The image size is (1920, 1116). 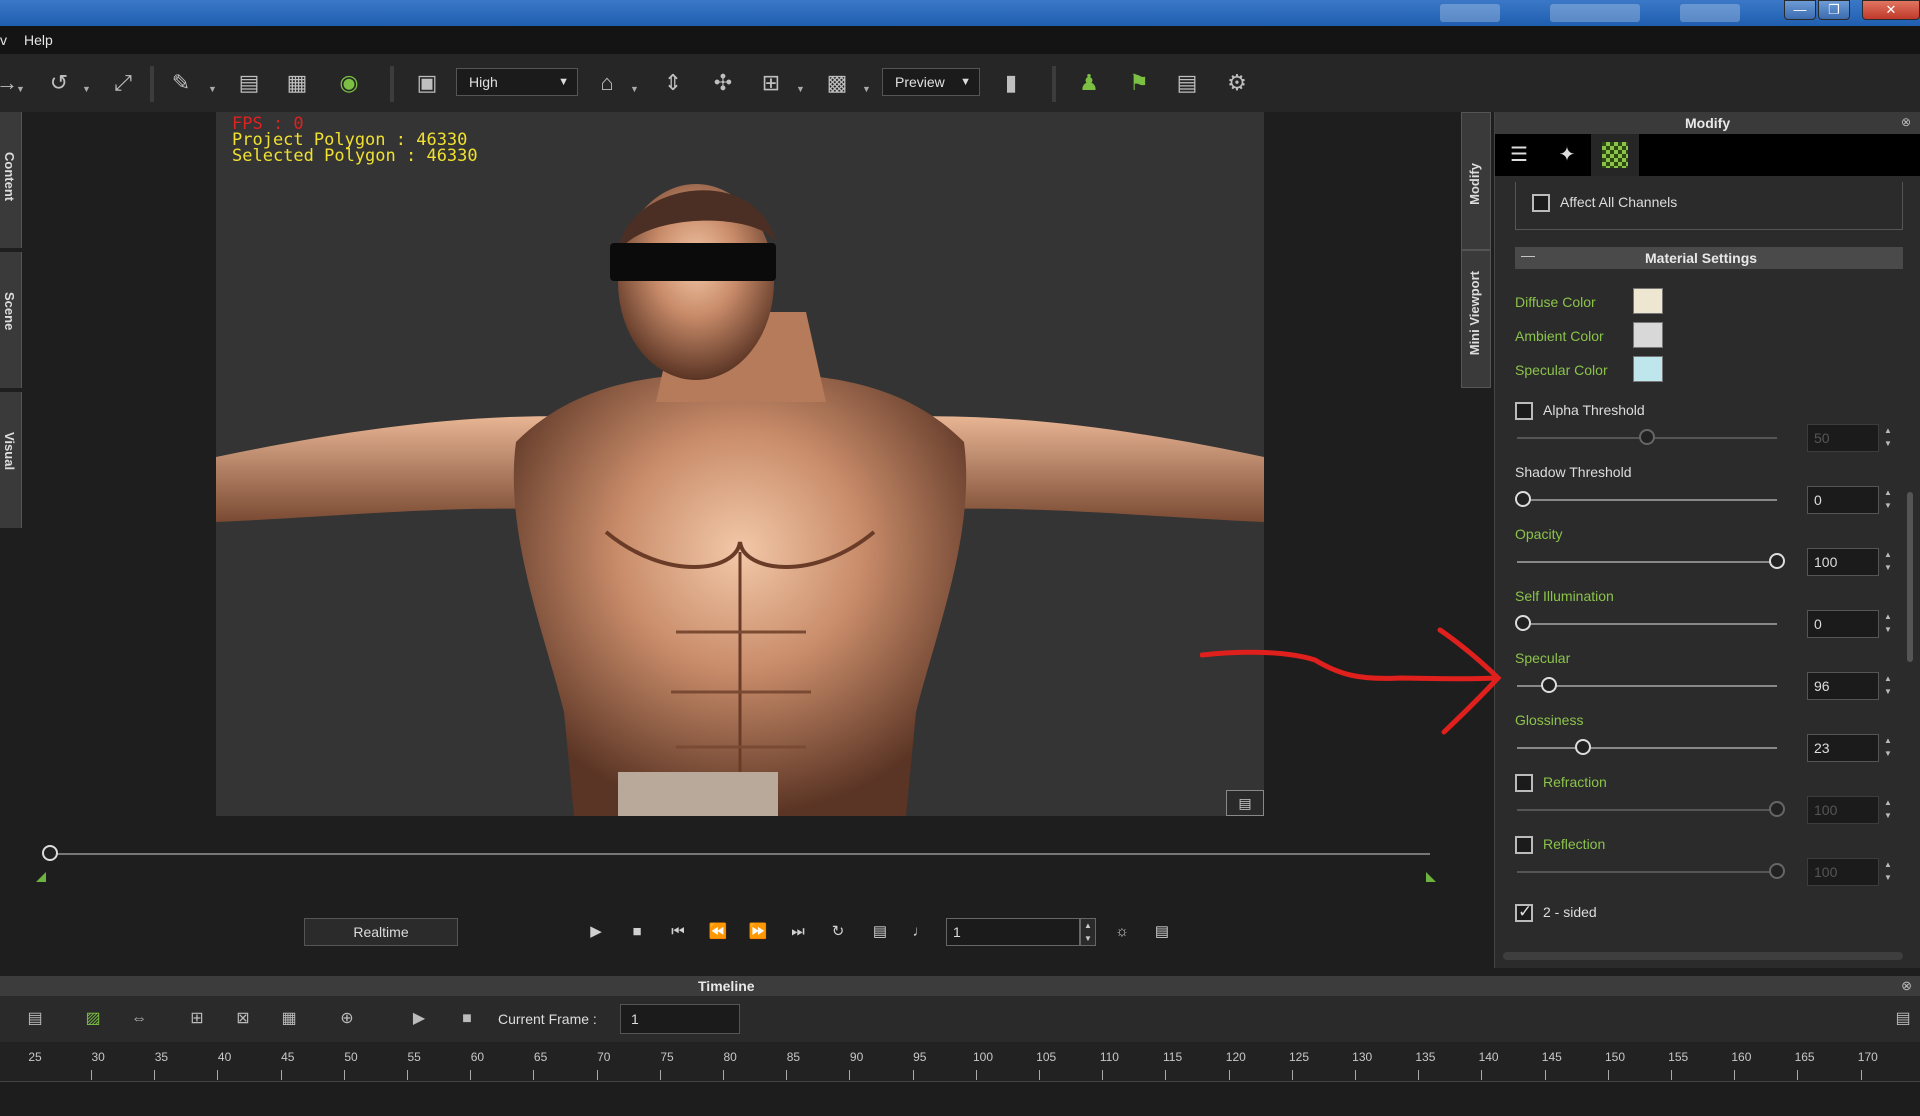 What do you see at coordinates (1647, 562) in the screenshot?
I see `opacity-slider` at bounding box center [1647, 562].